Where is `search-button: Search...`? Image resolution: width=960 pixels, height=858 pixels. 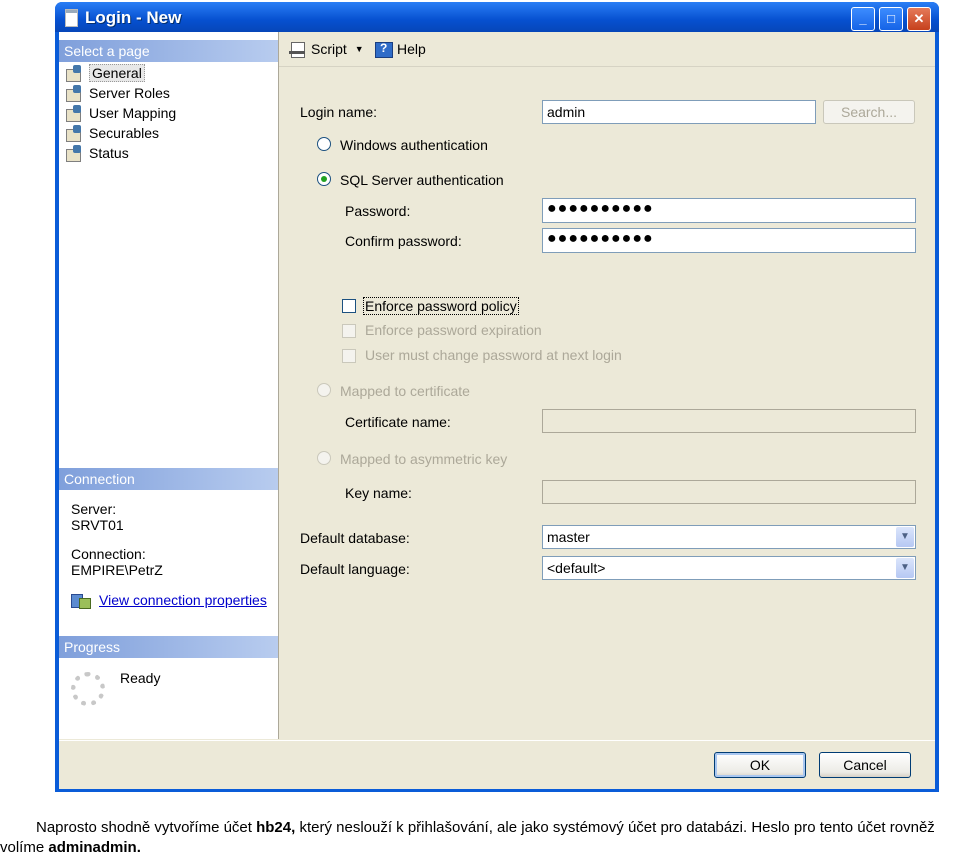 search-button: Search... is located at coordinates (869, 112).